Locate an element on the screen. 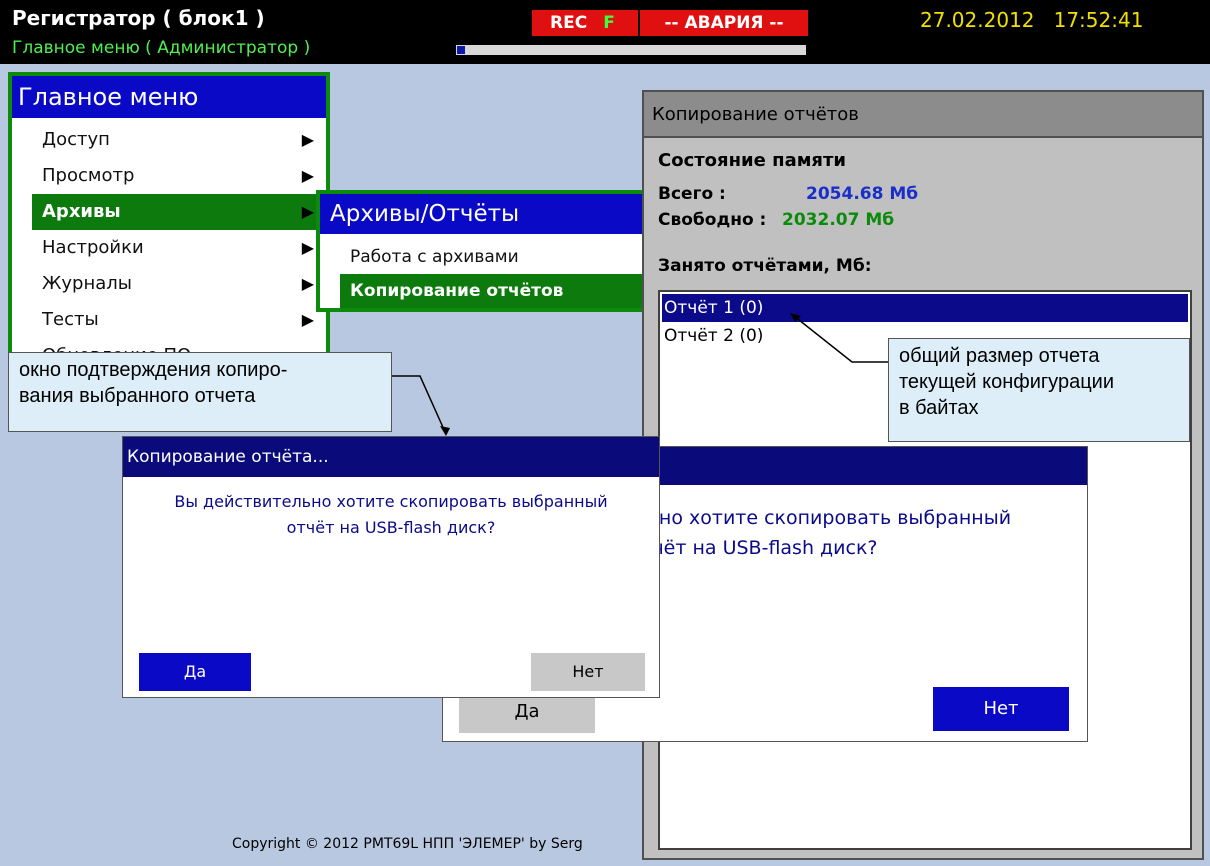  callout-leaders is located at coordinates (640, 374).